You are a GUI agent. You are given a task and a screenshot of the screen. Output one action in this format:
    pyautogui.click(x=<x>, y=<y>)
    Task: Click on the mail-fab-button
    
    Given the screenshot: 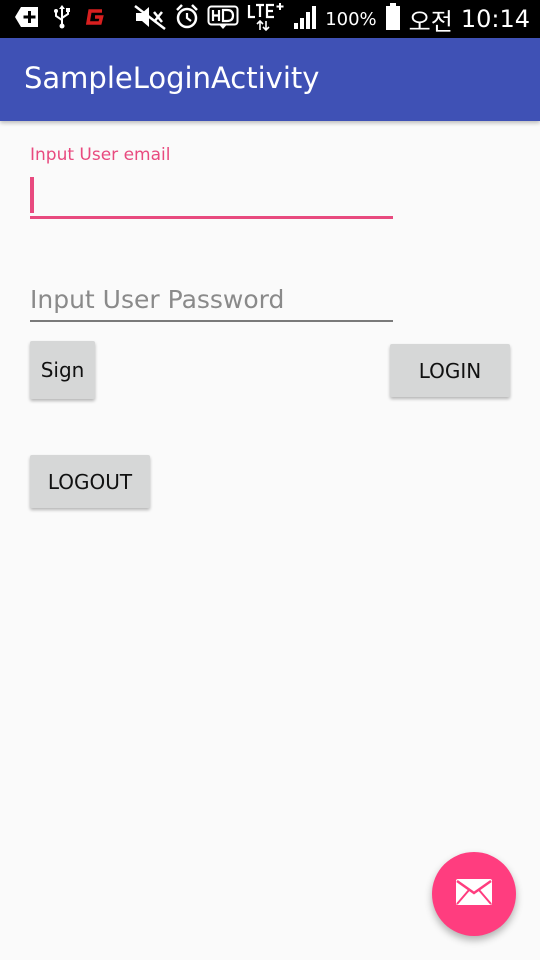 What is the action you would take?
    pyautogui.click(x=474, y=894)
    